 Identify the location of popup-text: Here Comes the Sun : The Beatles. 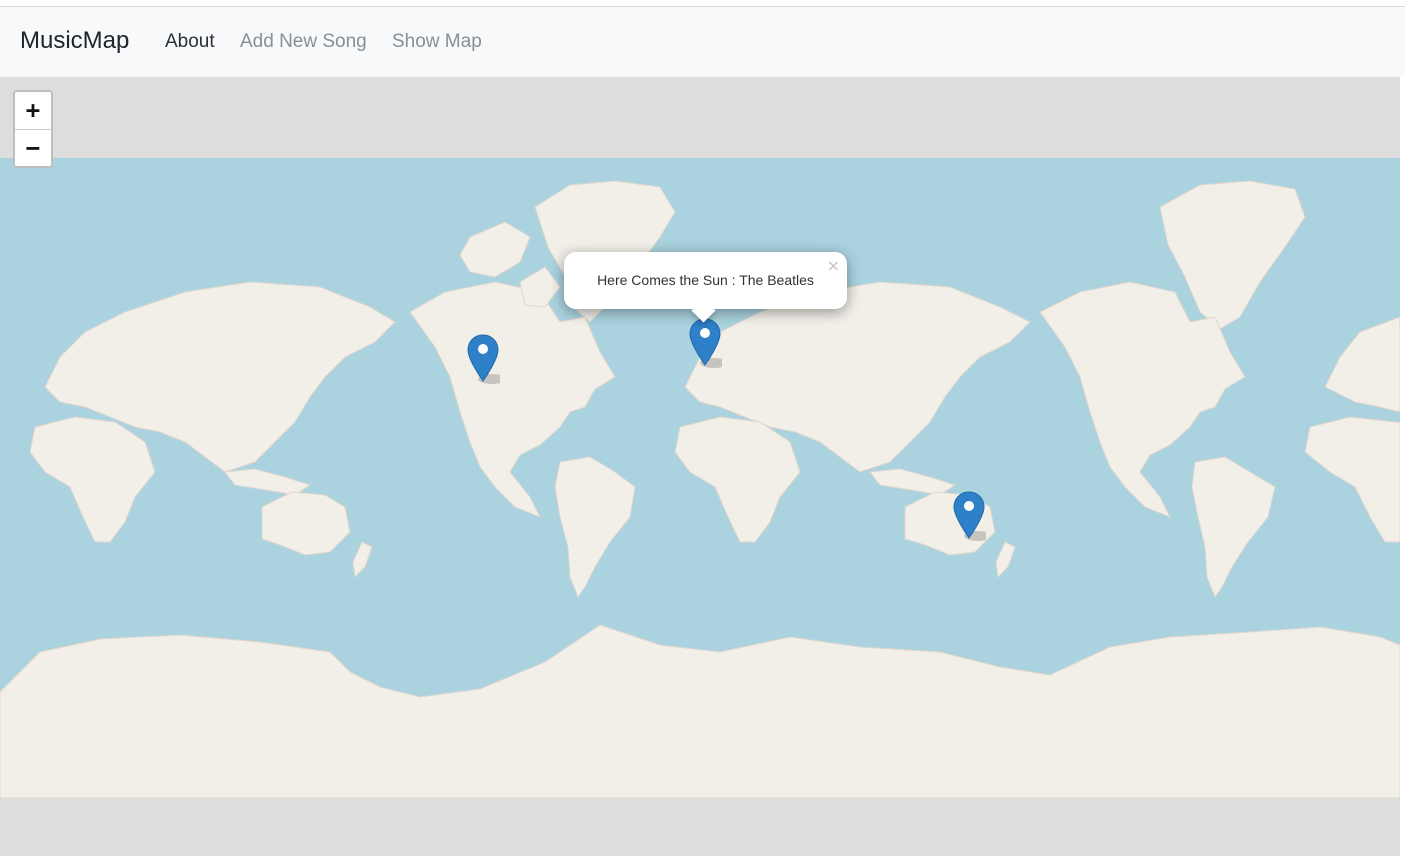
(705, 280).